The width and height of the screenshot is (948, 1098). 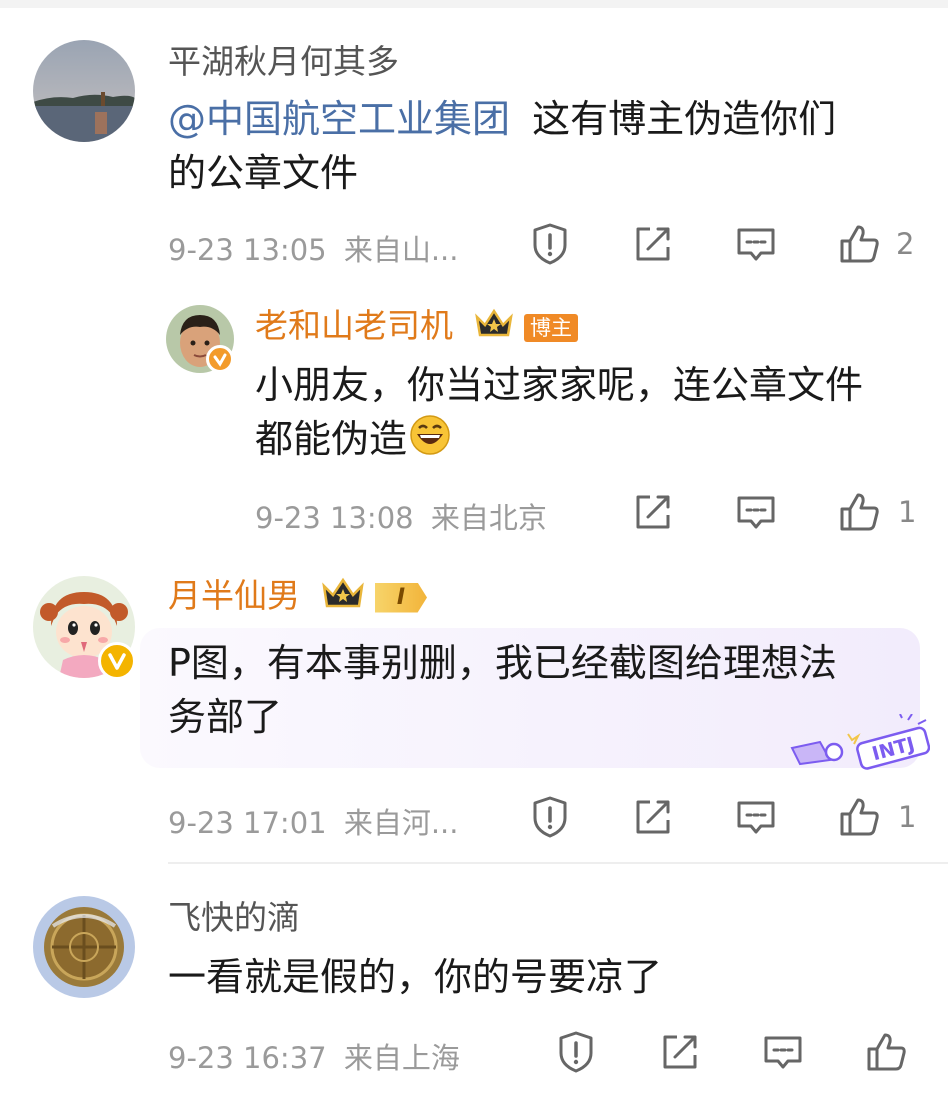 I want to click on timestamp: 9-23 13:08 来自北京, so click(x=401, y=518).